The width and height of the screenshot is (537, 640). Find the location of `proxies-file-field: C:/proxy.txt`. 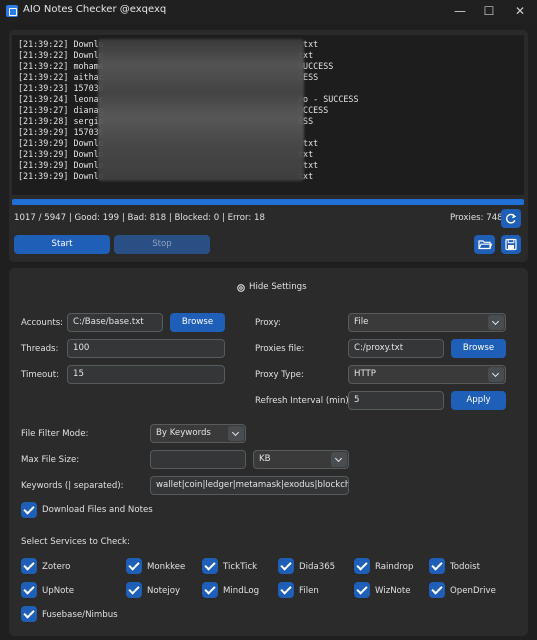

proxies-file-field: C:/proxy.txt is located at coordinates (396, 348).